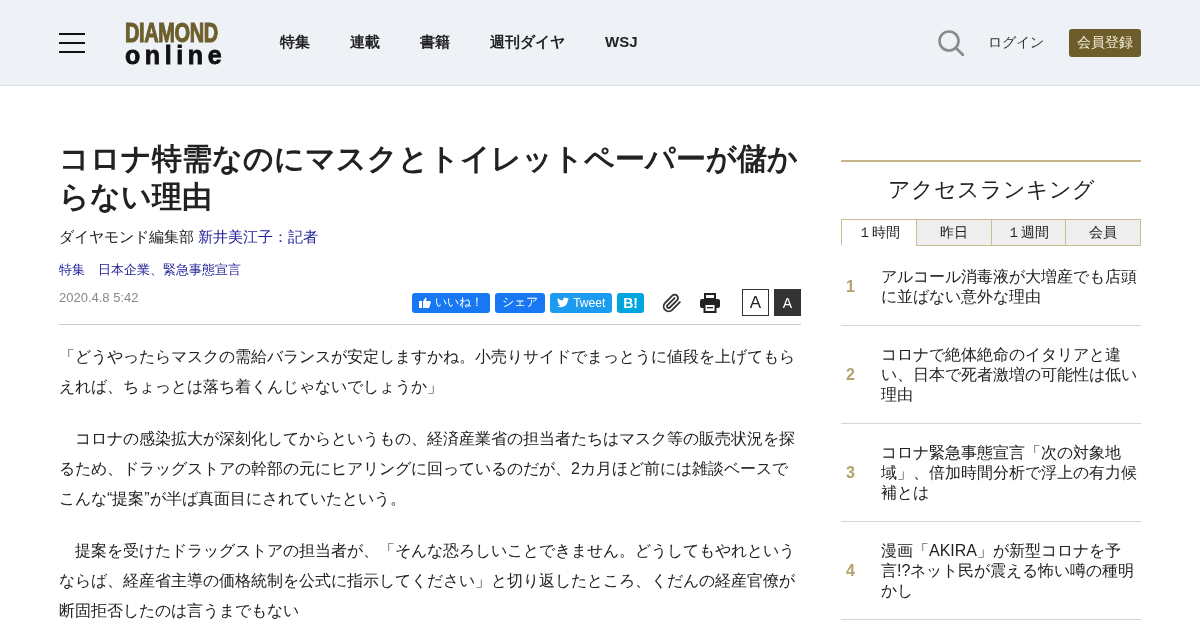 The image size is (1200, 630). Describe the element at coordinates (1010, 287) in the screenshot. I see `ranking-article-link: アルコール消毒液が大増産でも店頭に並ばない意外な理由` at that location.